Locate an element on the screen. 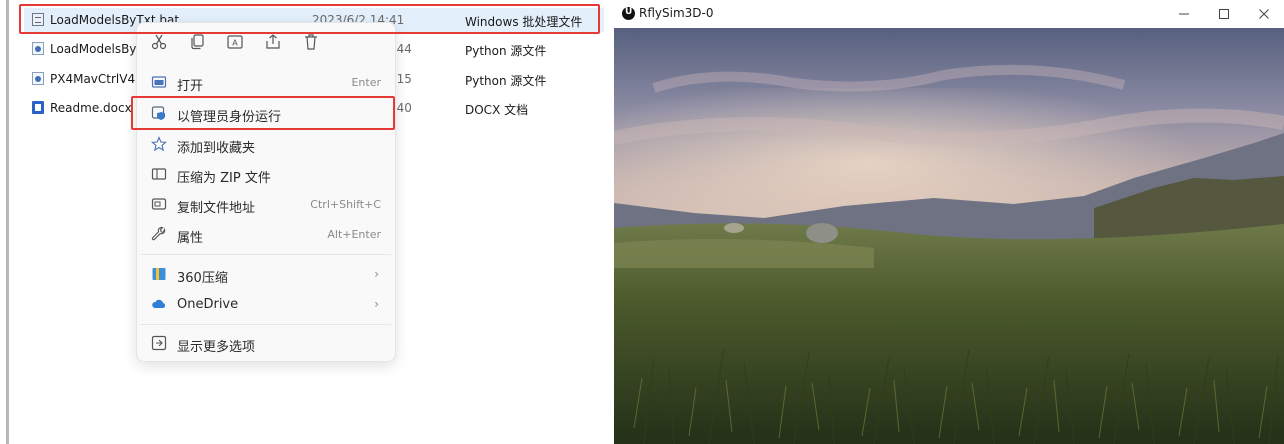 This screenshot has height=444, width=1284. menu-item-label: OneDrive is located at coordinates (208, 304).